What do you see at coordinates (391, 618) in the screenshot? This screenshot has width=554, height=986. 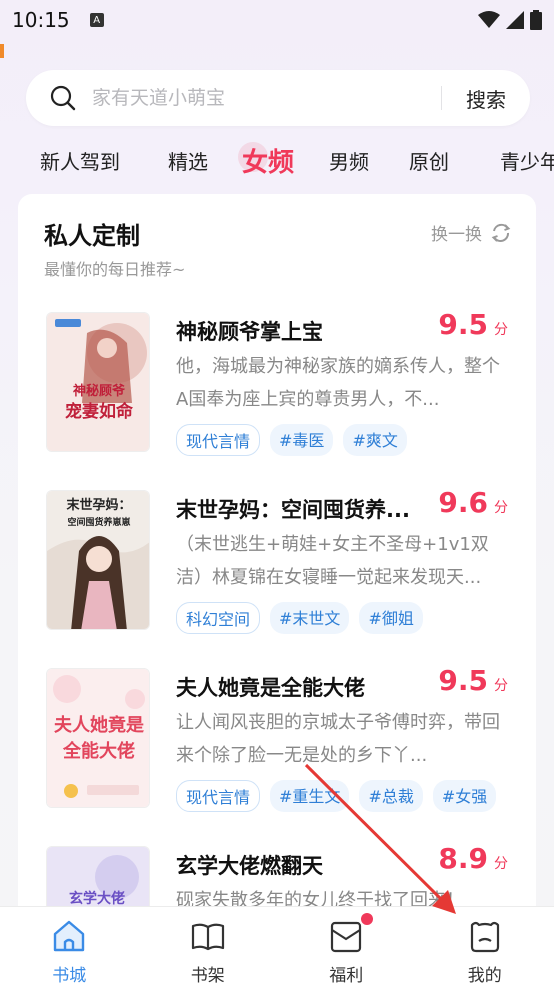 I see `book-tag: #御姐` at bounding box center [391, 618].